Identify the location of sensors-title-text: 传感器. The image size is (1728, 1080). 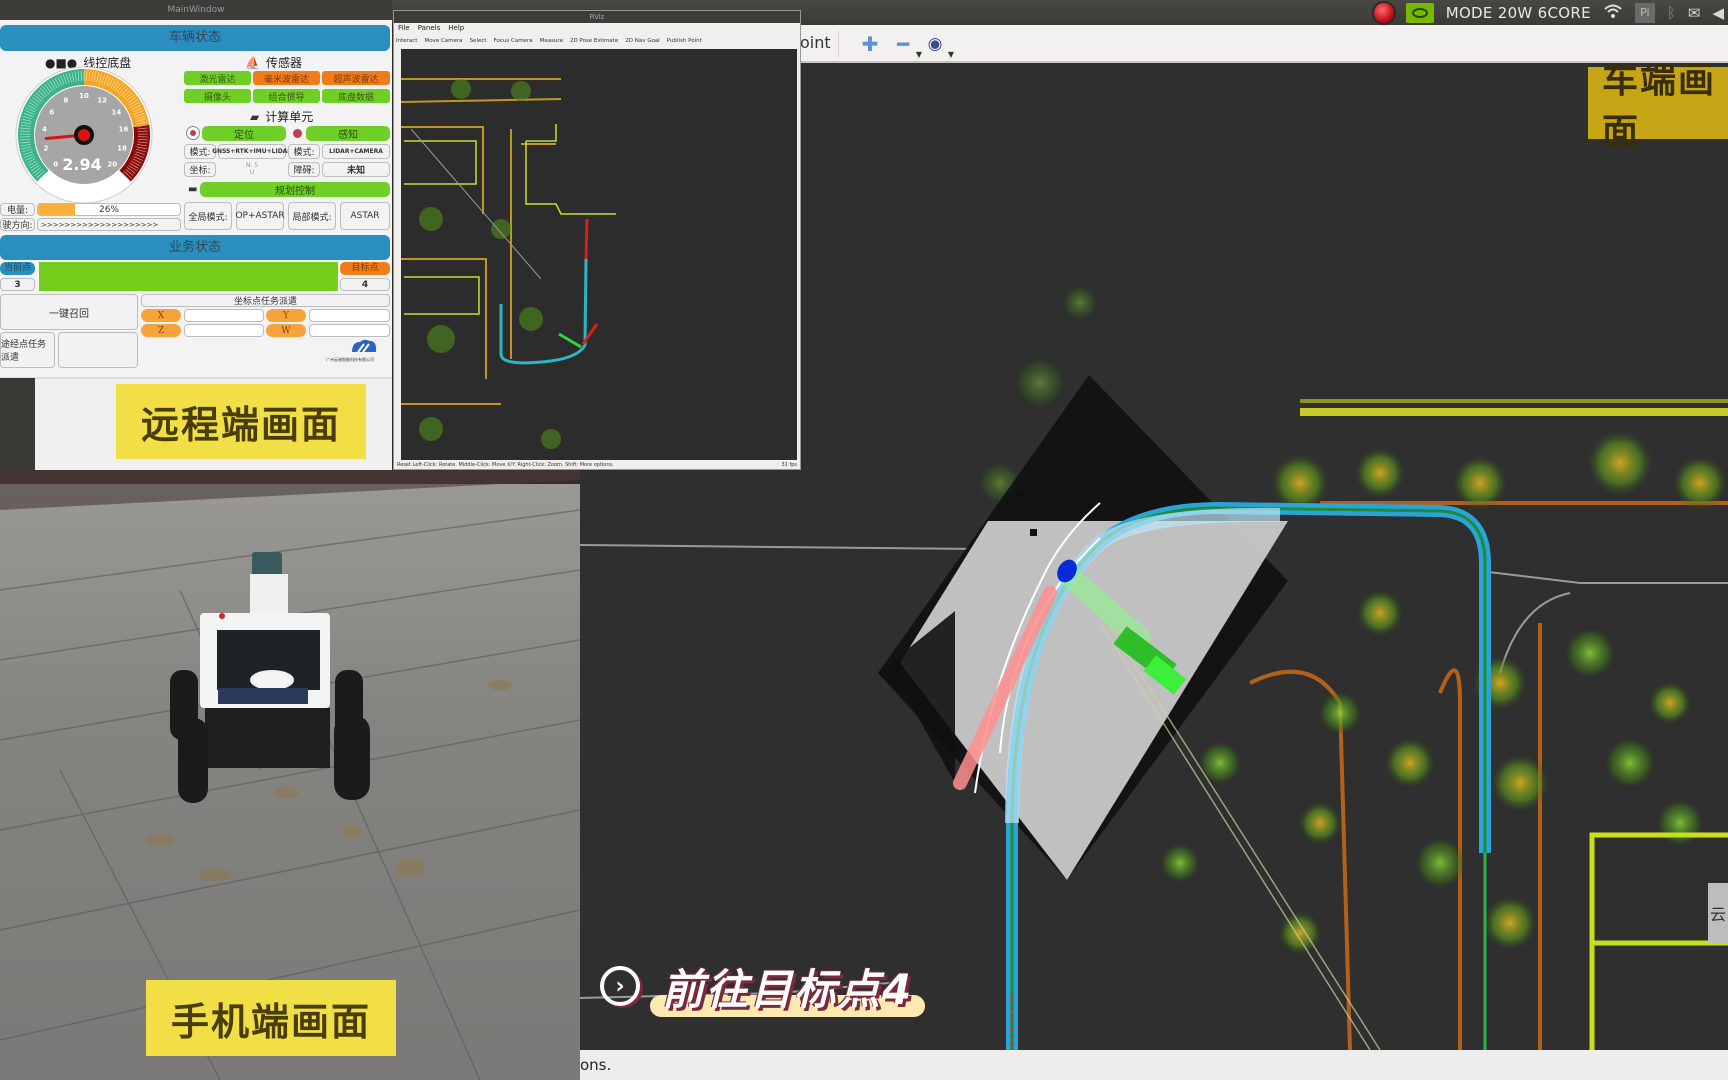
(283, 63).